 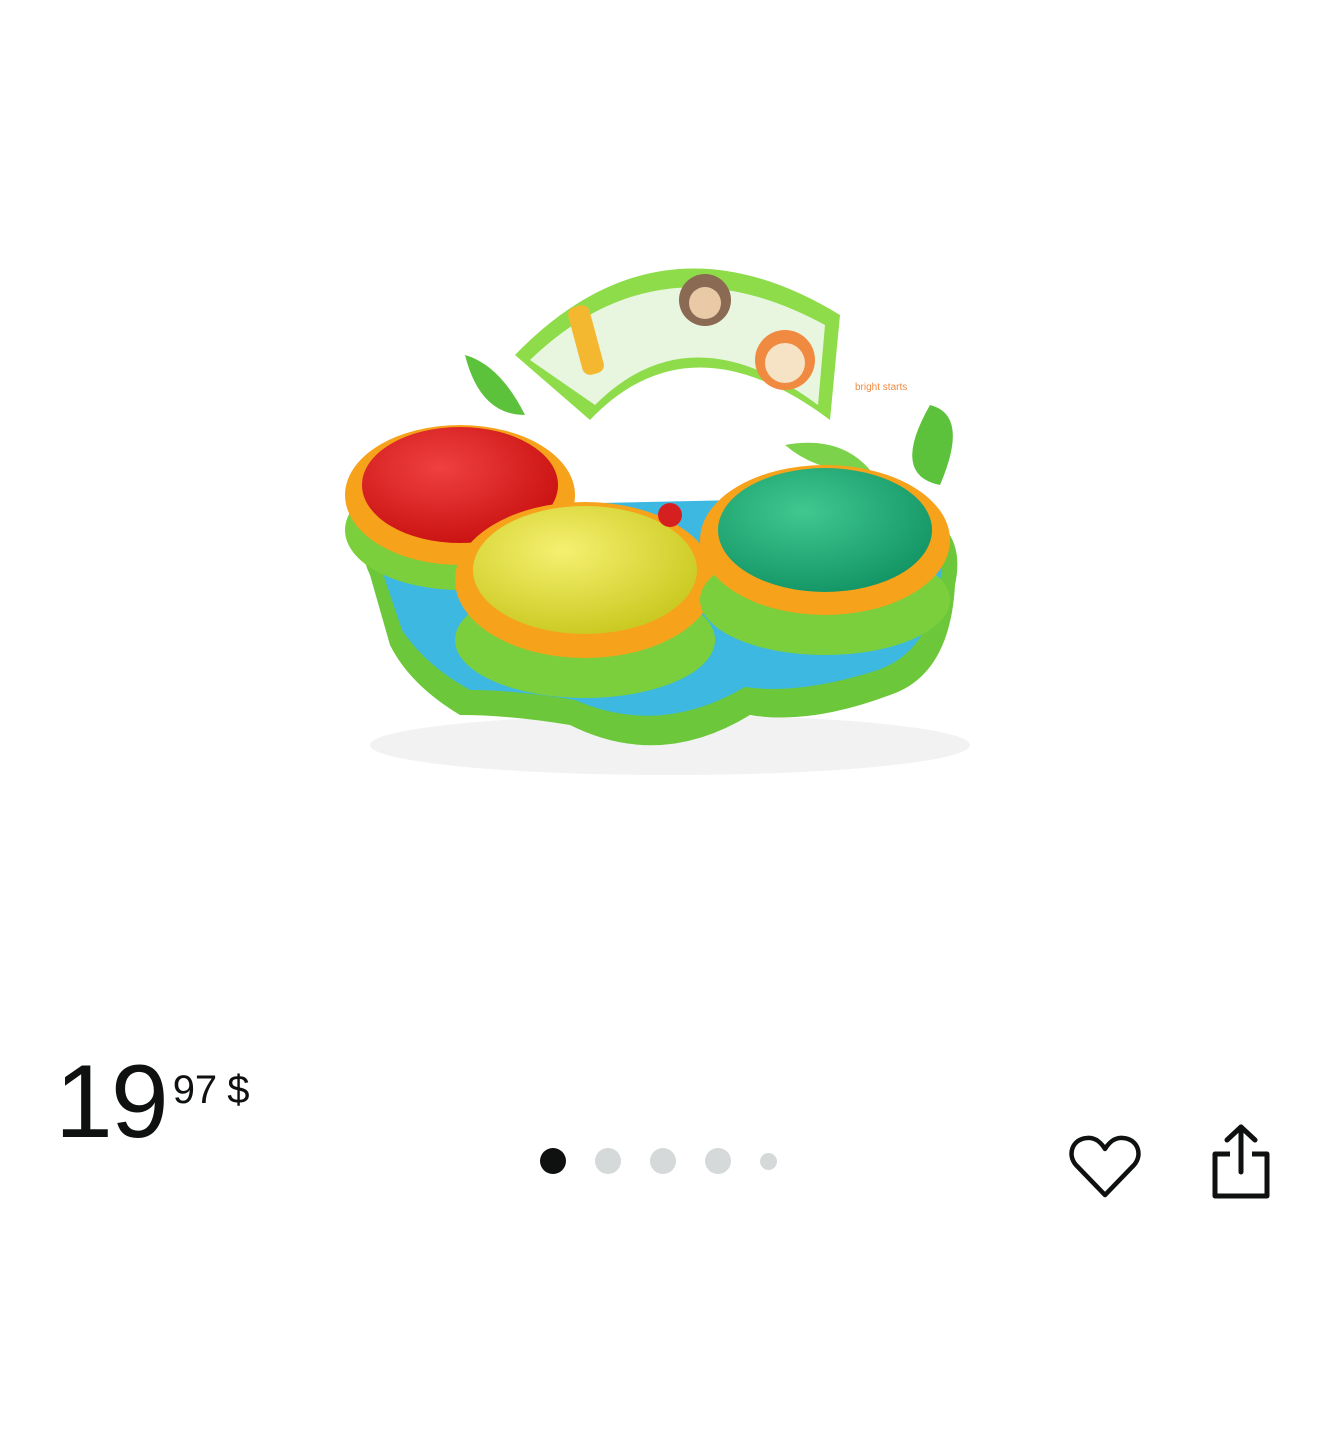 I want to click on price-currency: $, so click(x=238, y=1090).